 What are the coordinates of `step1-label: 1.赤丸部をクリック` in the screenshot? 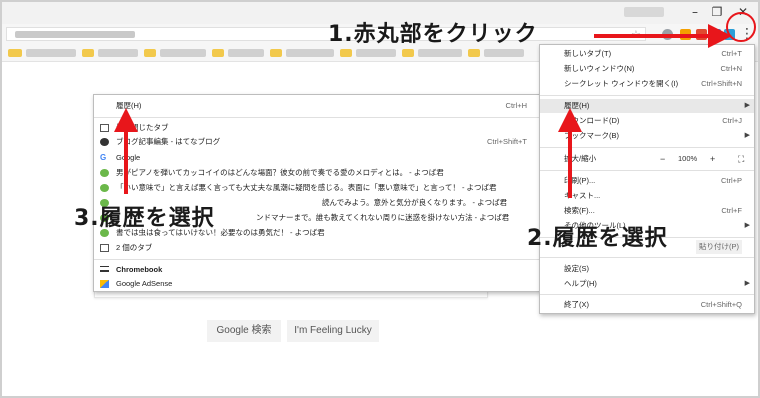 It's located at (433, 34).